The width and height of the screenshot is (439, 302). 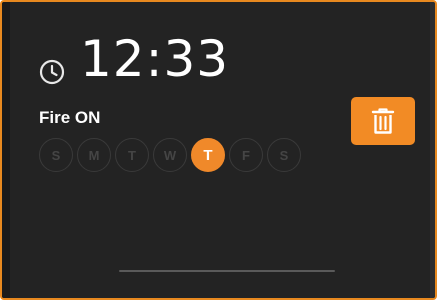 What do you see at coordinates (56, 155) in the screenshot?
I see `day-sunday: S` at bounding box center [56, 155].